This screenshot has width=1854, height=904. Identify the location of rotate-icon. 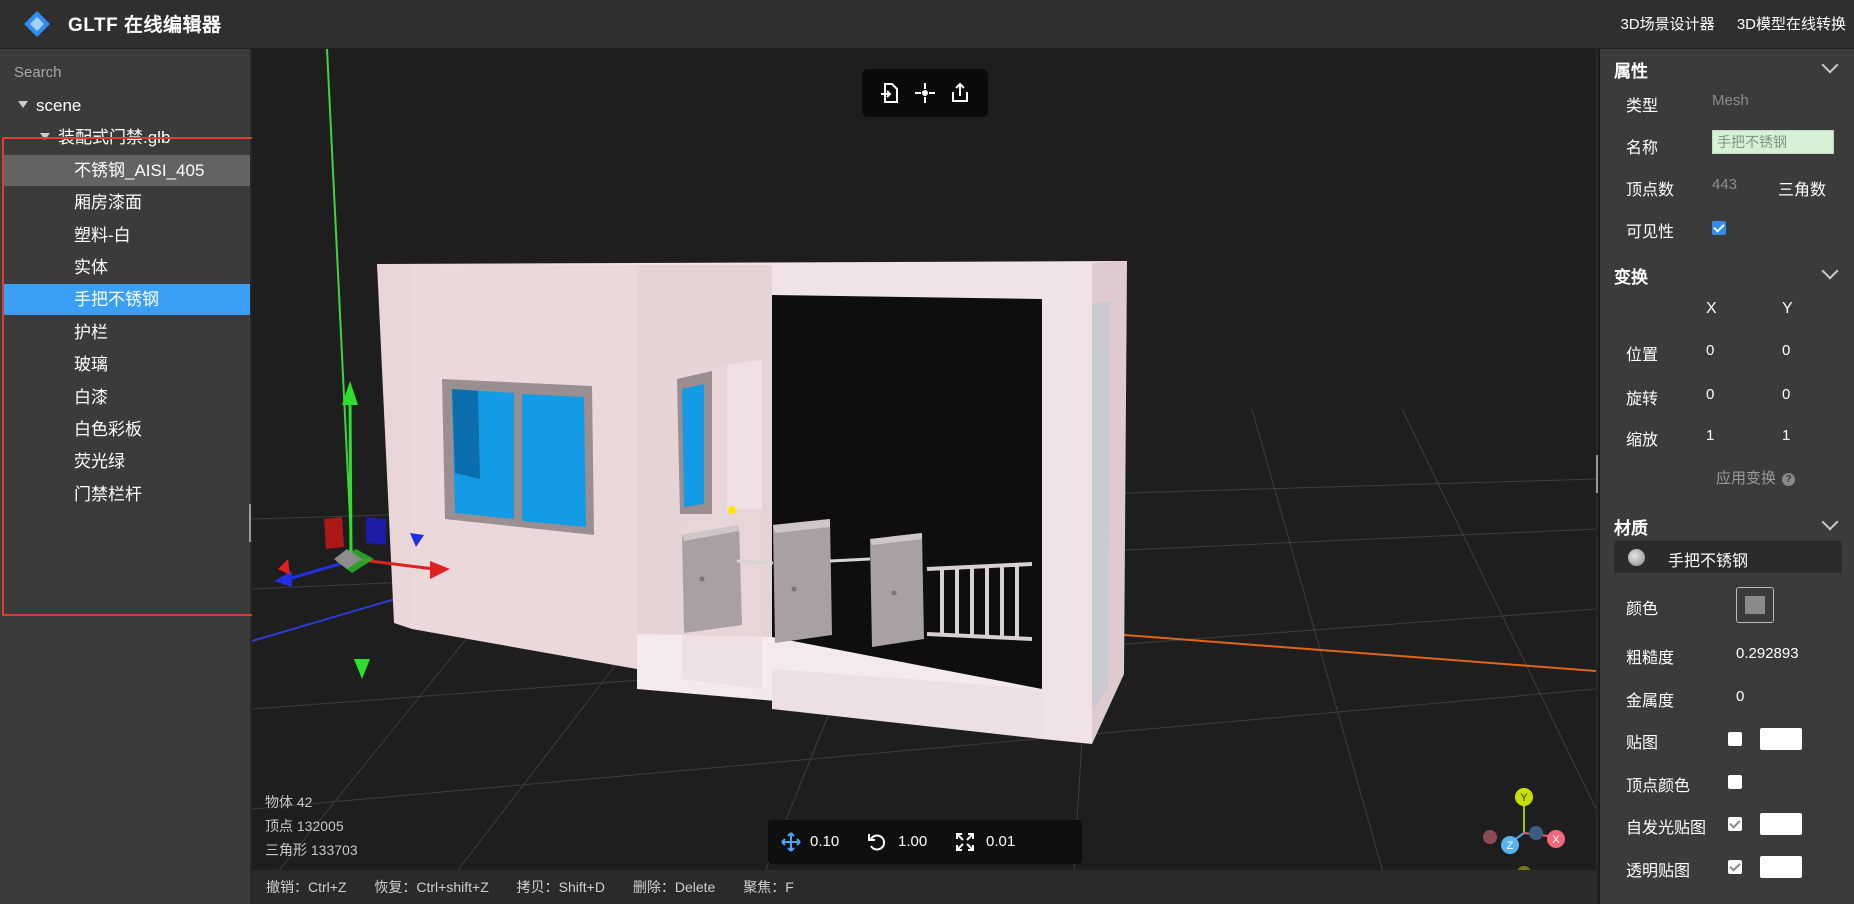
(877, 842).